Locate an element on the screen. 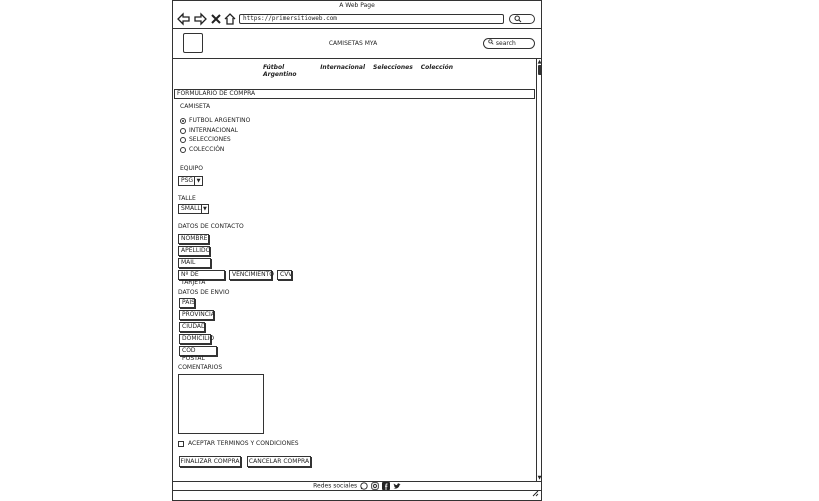 The height and width of the screenshot is (501, 819). datos-contacto-label: DATOS DE CONTACTO is located at coordinates (211, 226).